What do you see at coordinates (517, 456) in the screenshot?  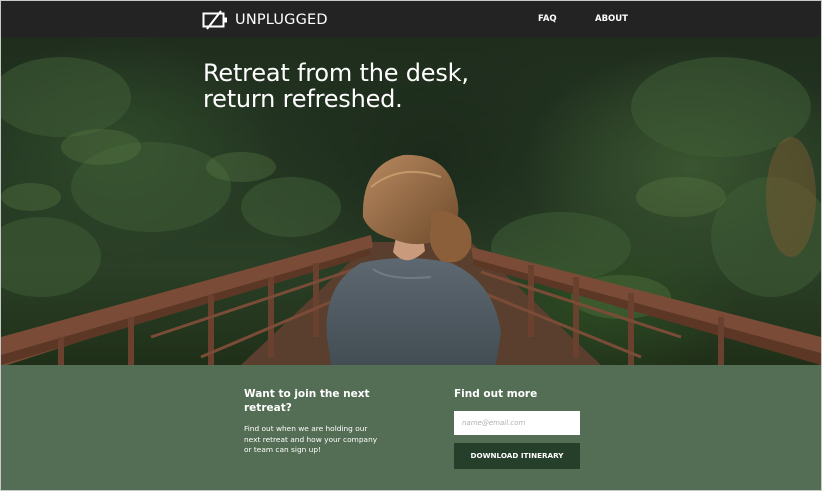 I see `download-itinerary-button: DOWNLOAD ITINERARY` at bounding box center [517, 456].